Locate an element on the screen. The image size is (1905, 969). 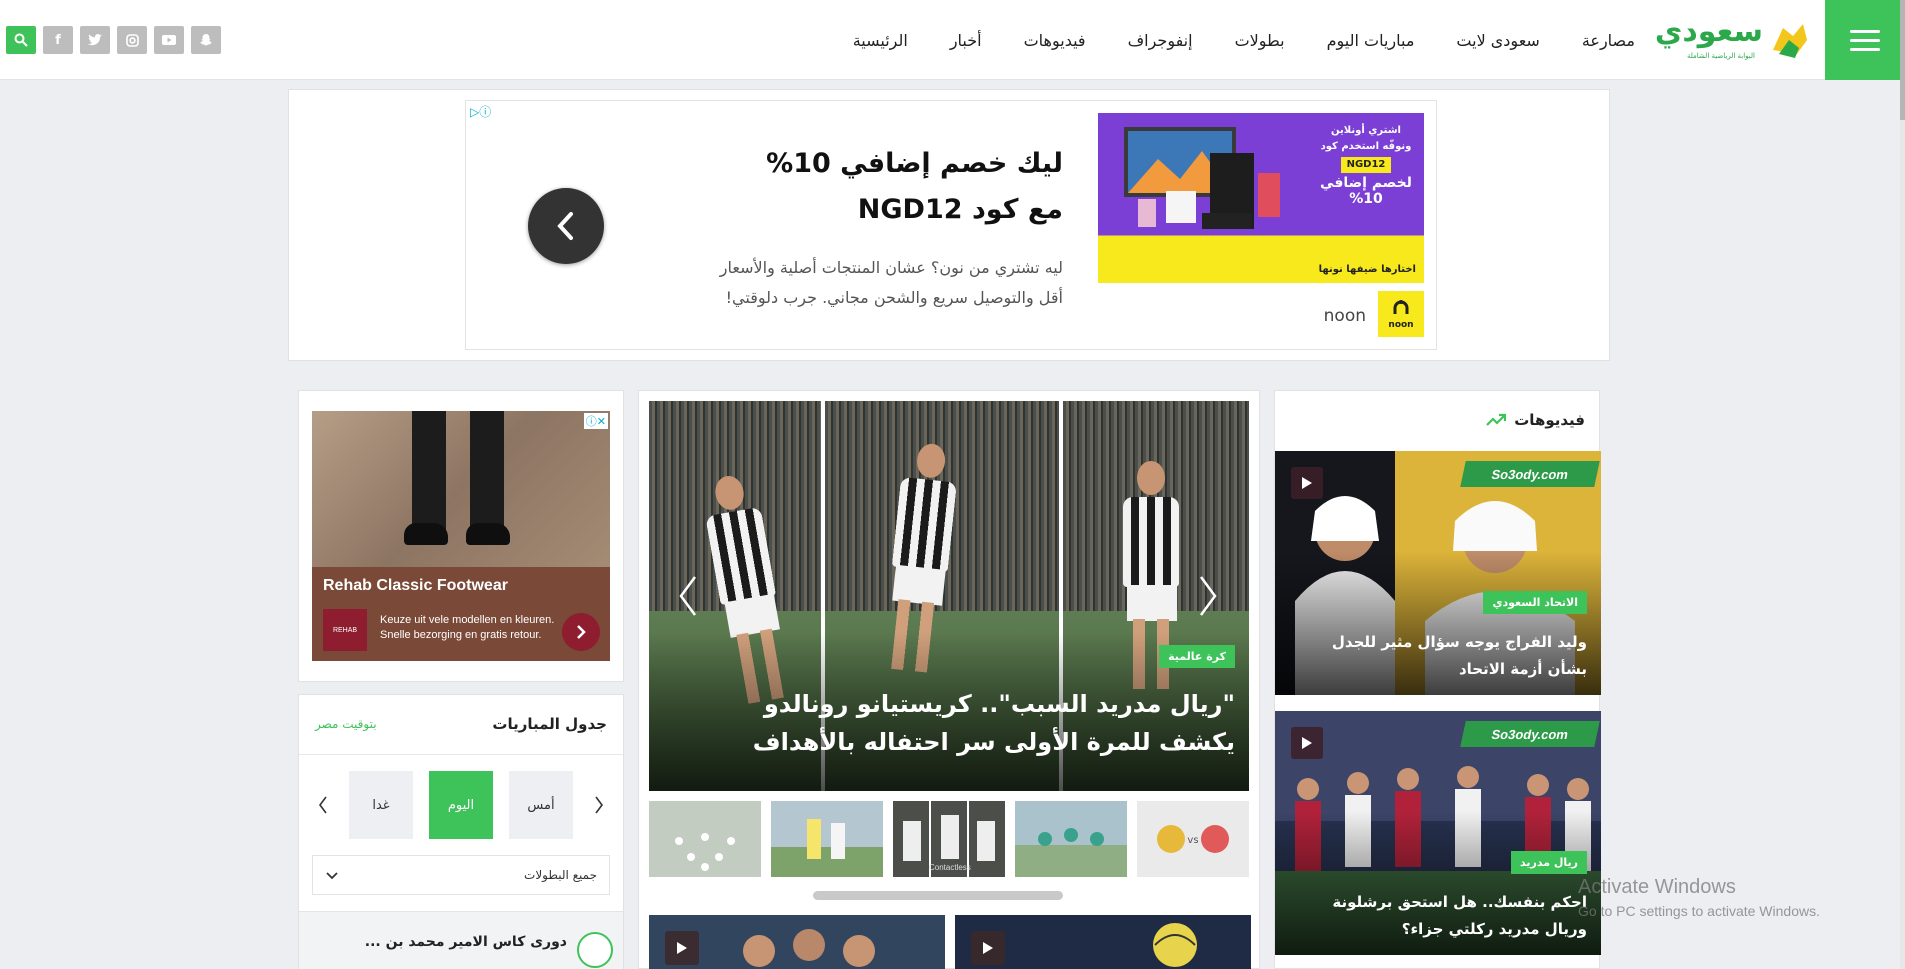
nav-link-saudi-lite: سعودى لايت is located at coordinates (1497, 40).